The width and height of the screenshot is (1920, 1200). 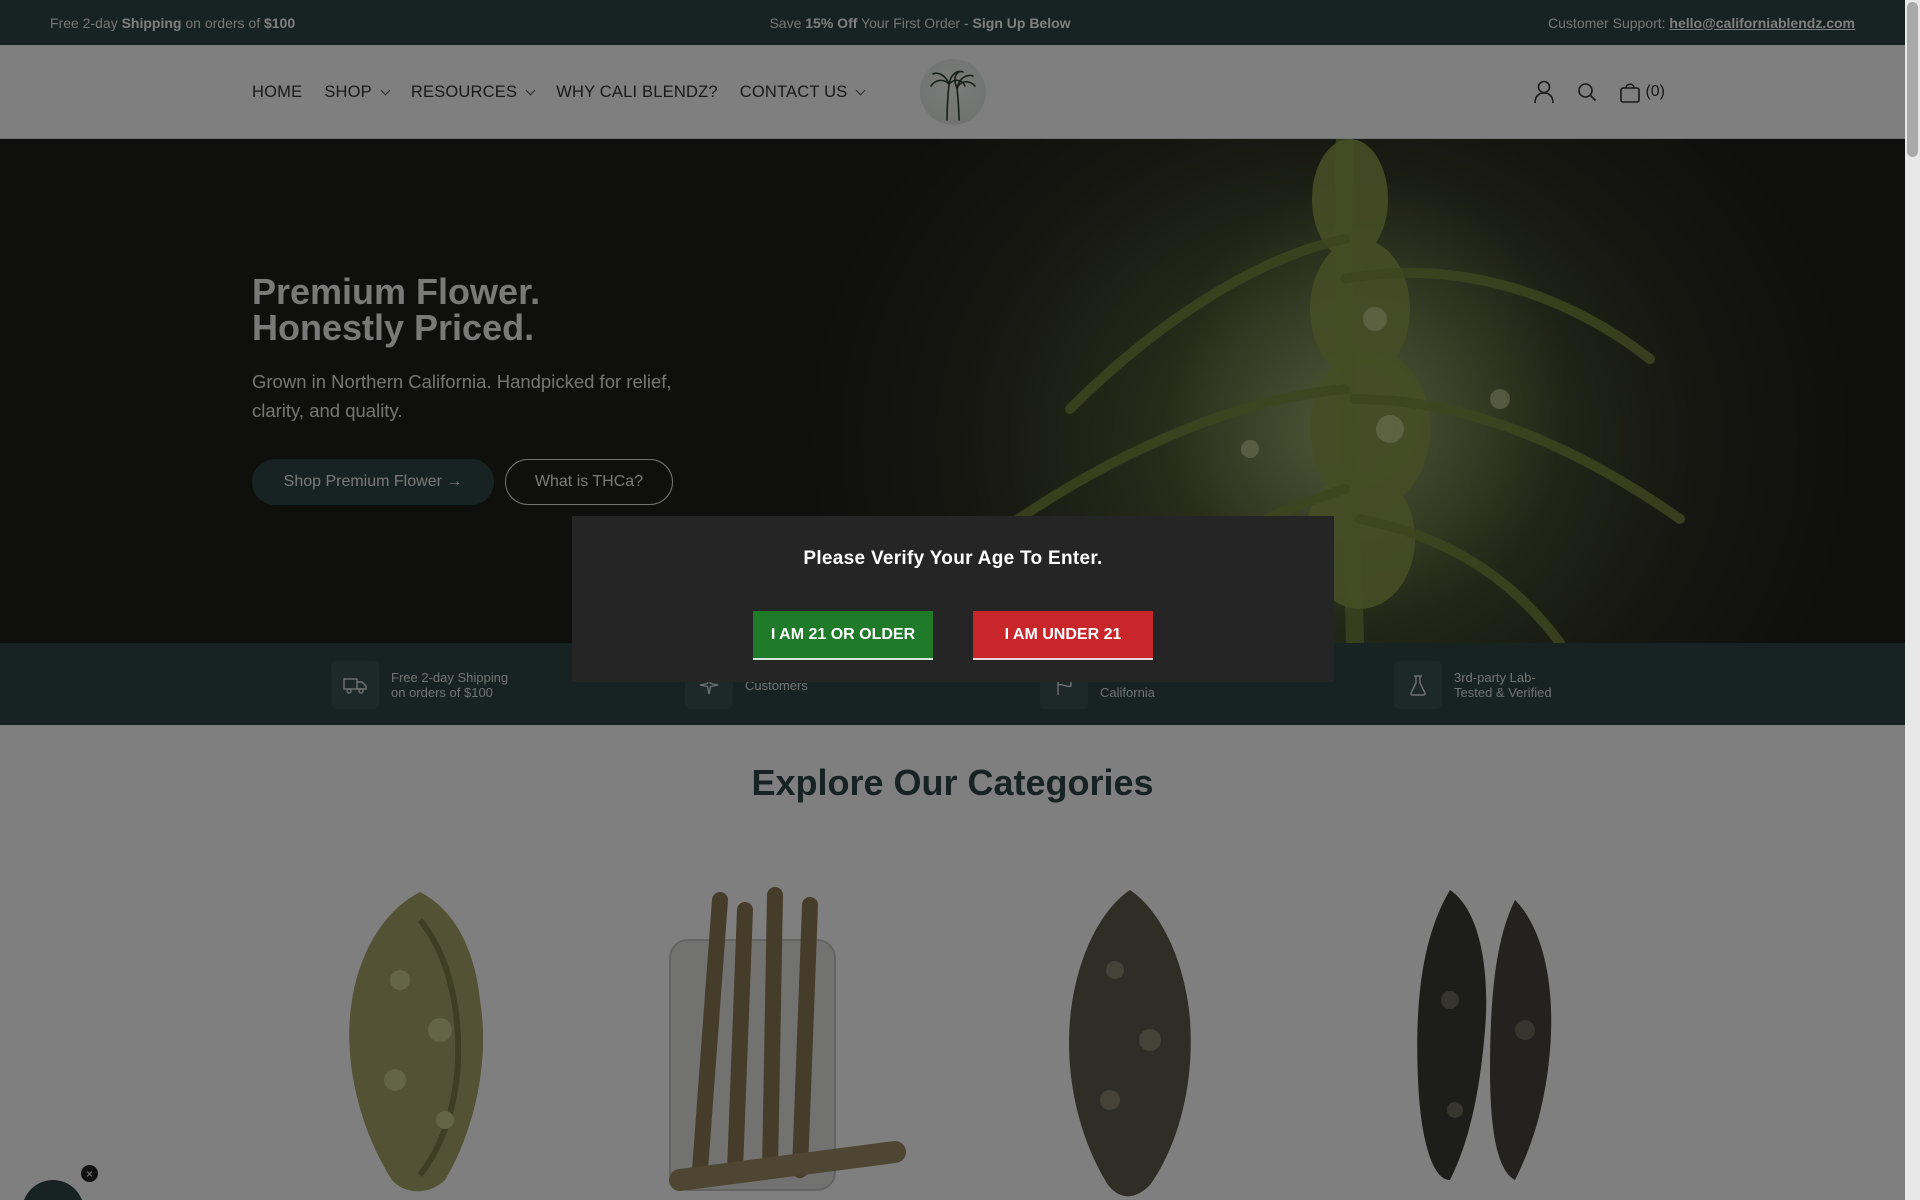 I want to click on age-under-21-button: I AM UNDER 21, so click(x=1063, y=635).